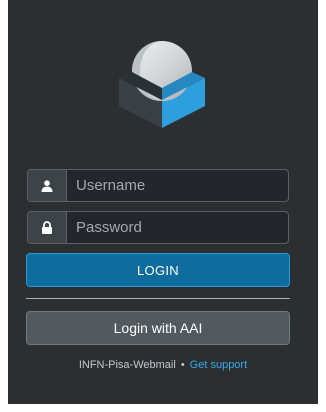 The width and height of the screenshot is (326, 412). I want to click on login-with-aai-button: Login with AAI, so click(158, 328).